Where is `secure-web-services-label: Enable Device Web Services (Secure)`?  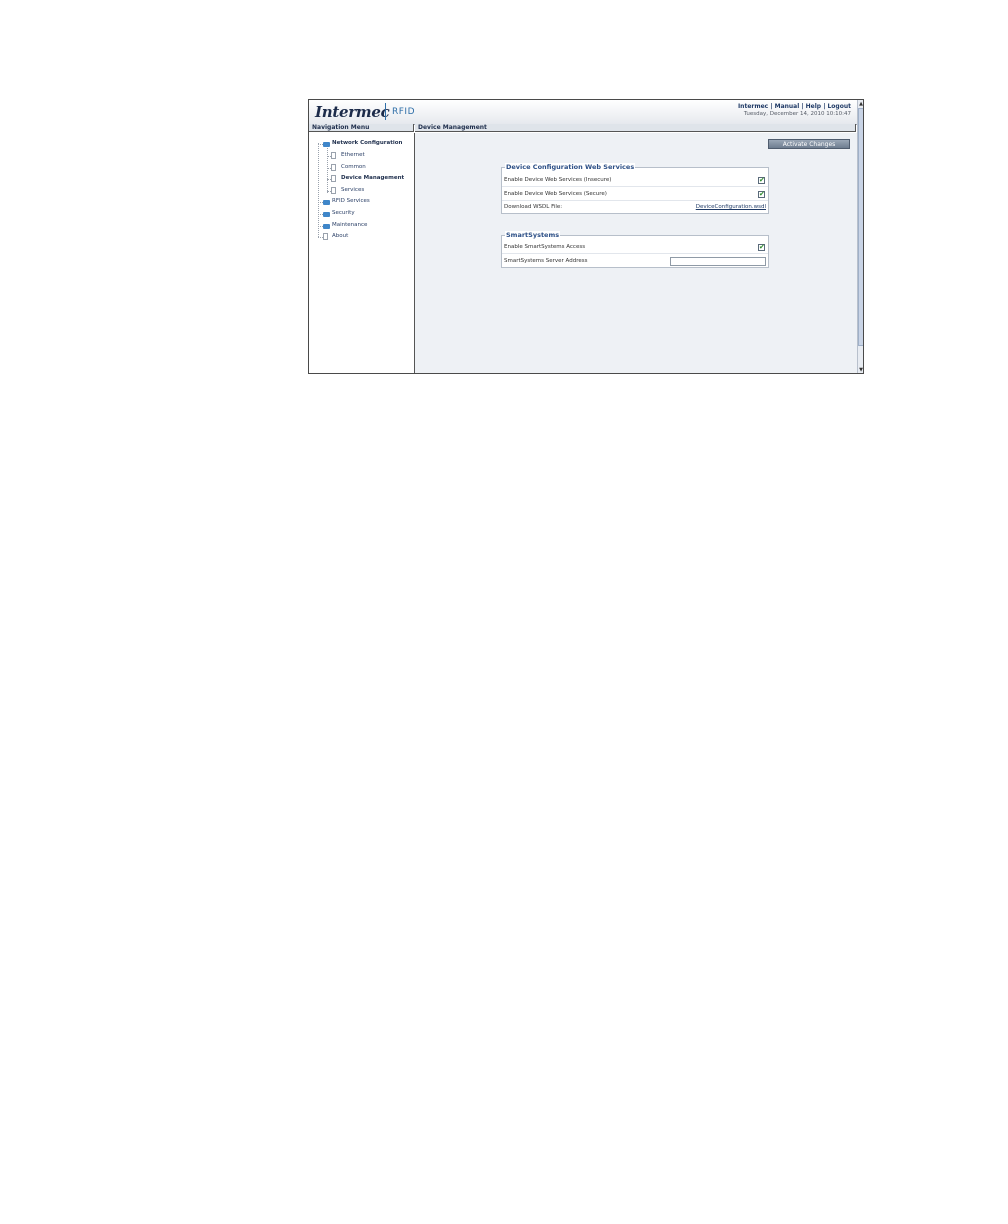 secure-web-services-label: Enable Device Web Services (Secure) is located at coordinates (555, 194).